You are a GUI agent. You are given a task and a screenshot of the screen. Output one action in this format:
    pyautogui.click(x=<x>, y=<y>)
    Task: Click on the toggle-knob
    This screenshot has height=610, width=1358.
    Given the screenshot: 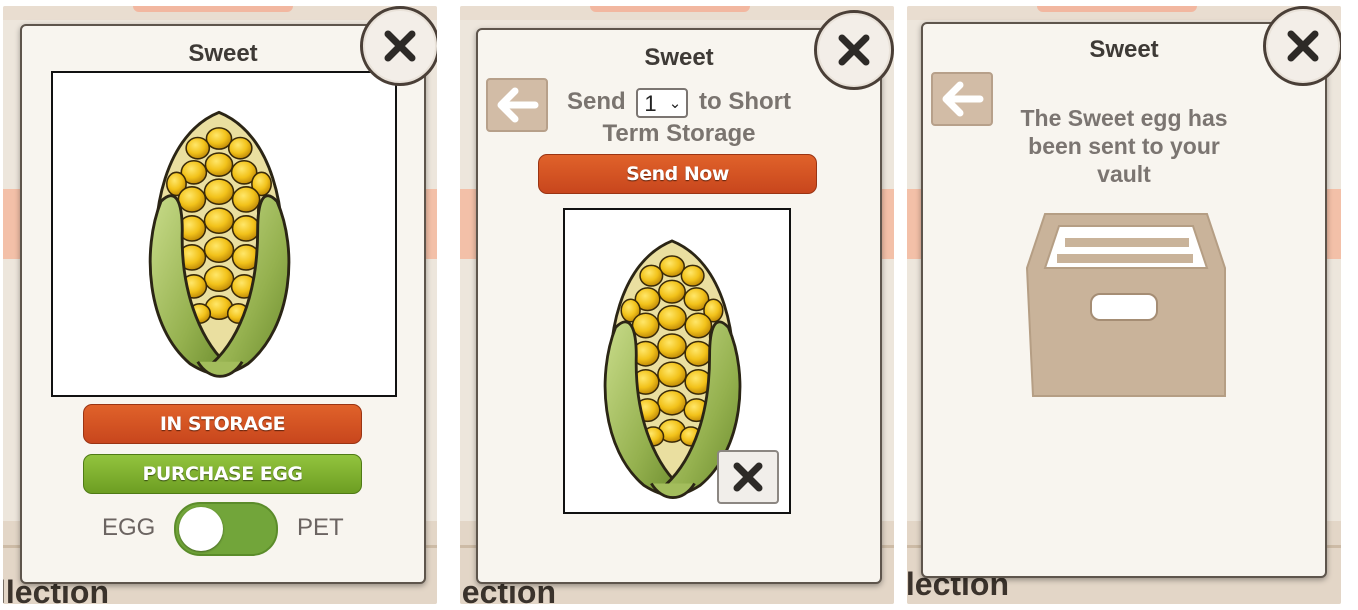 What is the action you would take?
    pyautogui.click(x=201, y=529)
    